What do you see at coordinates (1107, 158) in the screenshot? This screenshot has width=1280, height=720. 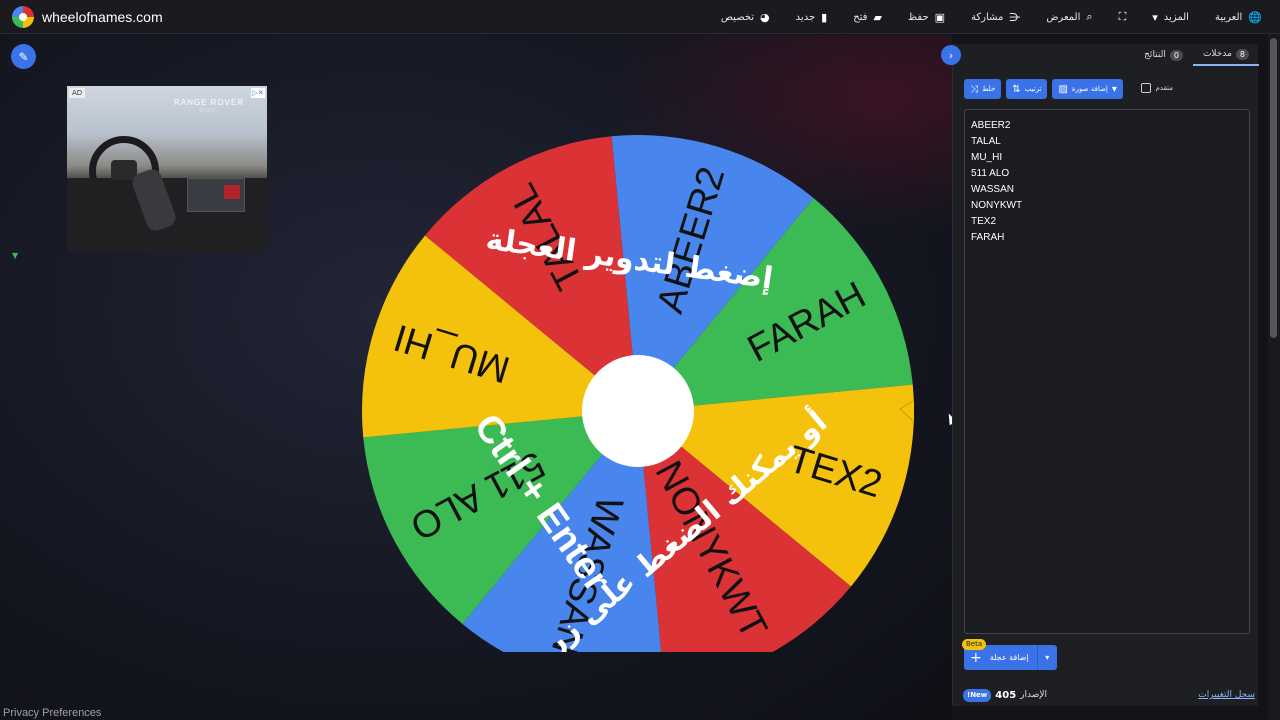 I see `entry-line: MU_HI` at bounding box center [1107, 158].